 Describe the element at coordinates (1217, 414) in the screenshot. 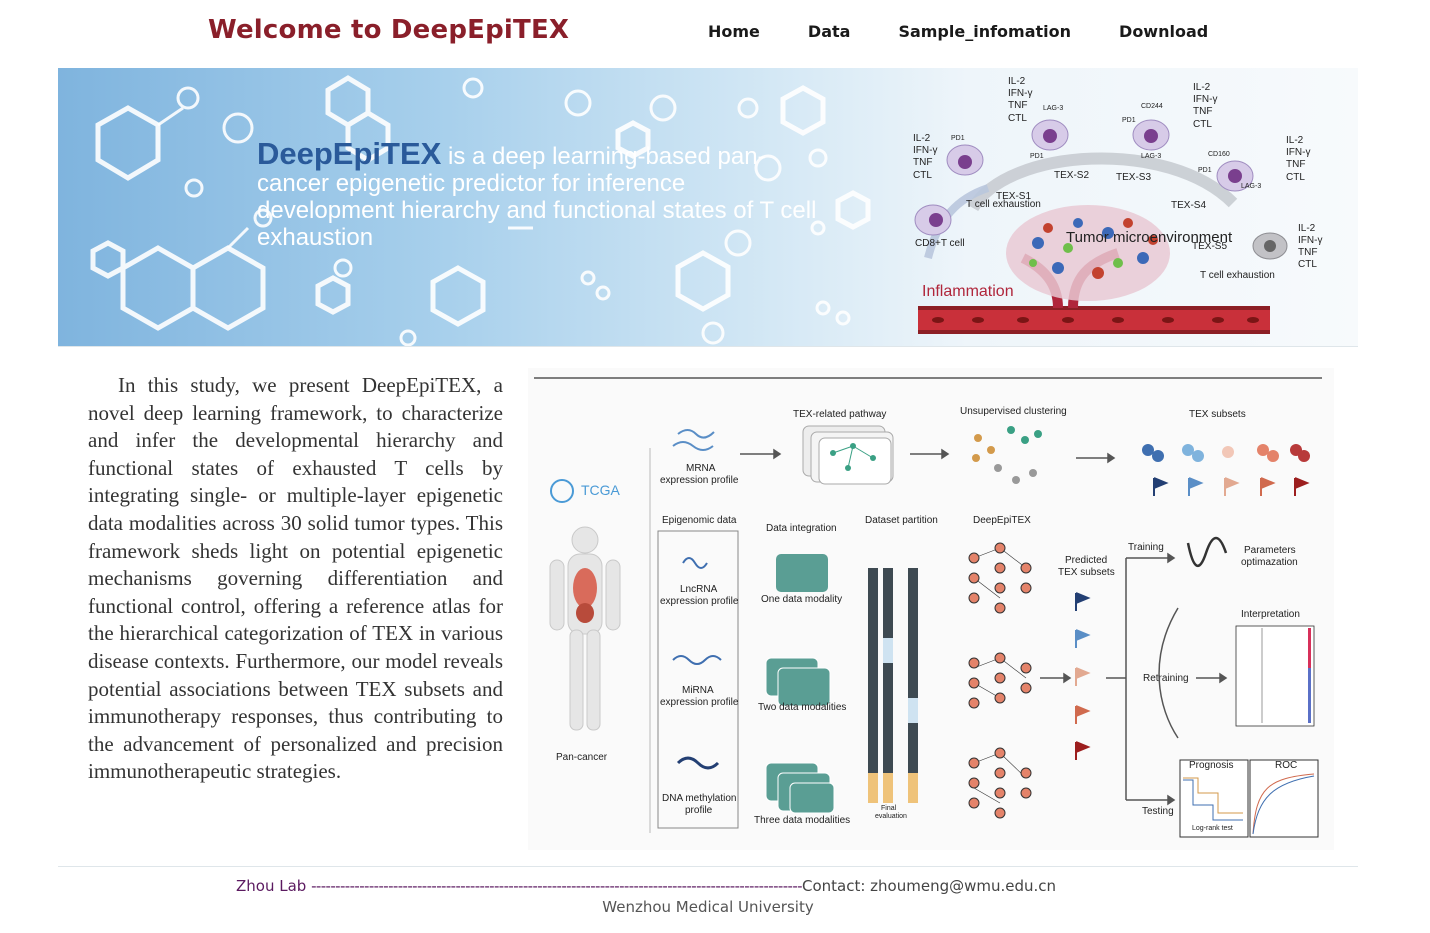

I see `tex-subsets-label: TEX subsets` at that location.